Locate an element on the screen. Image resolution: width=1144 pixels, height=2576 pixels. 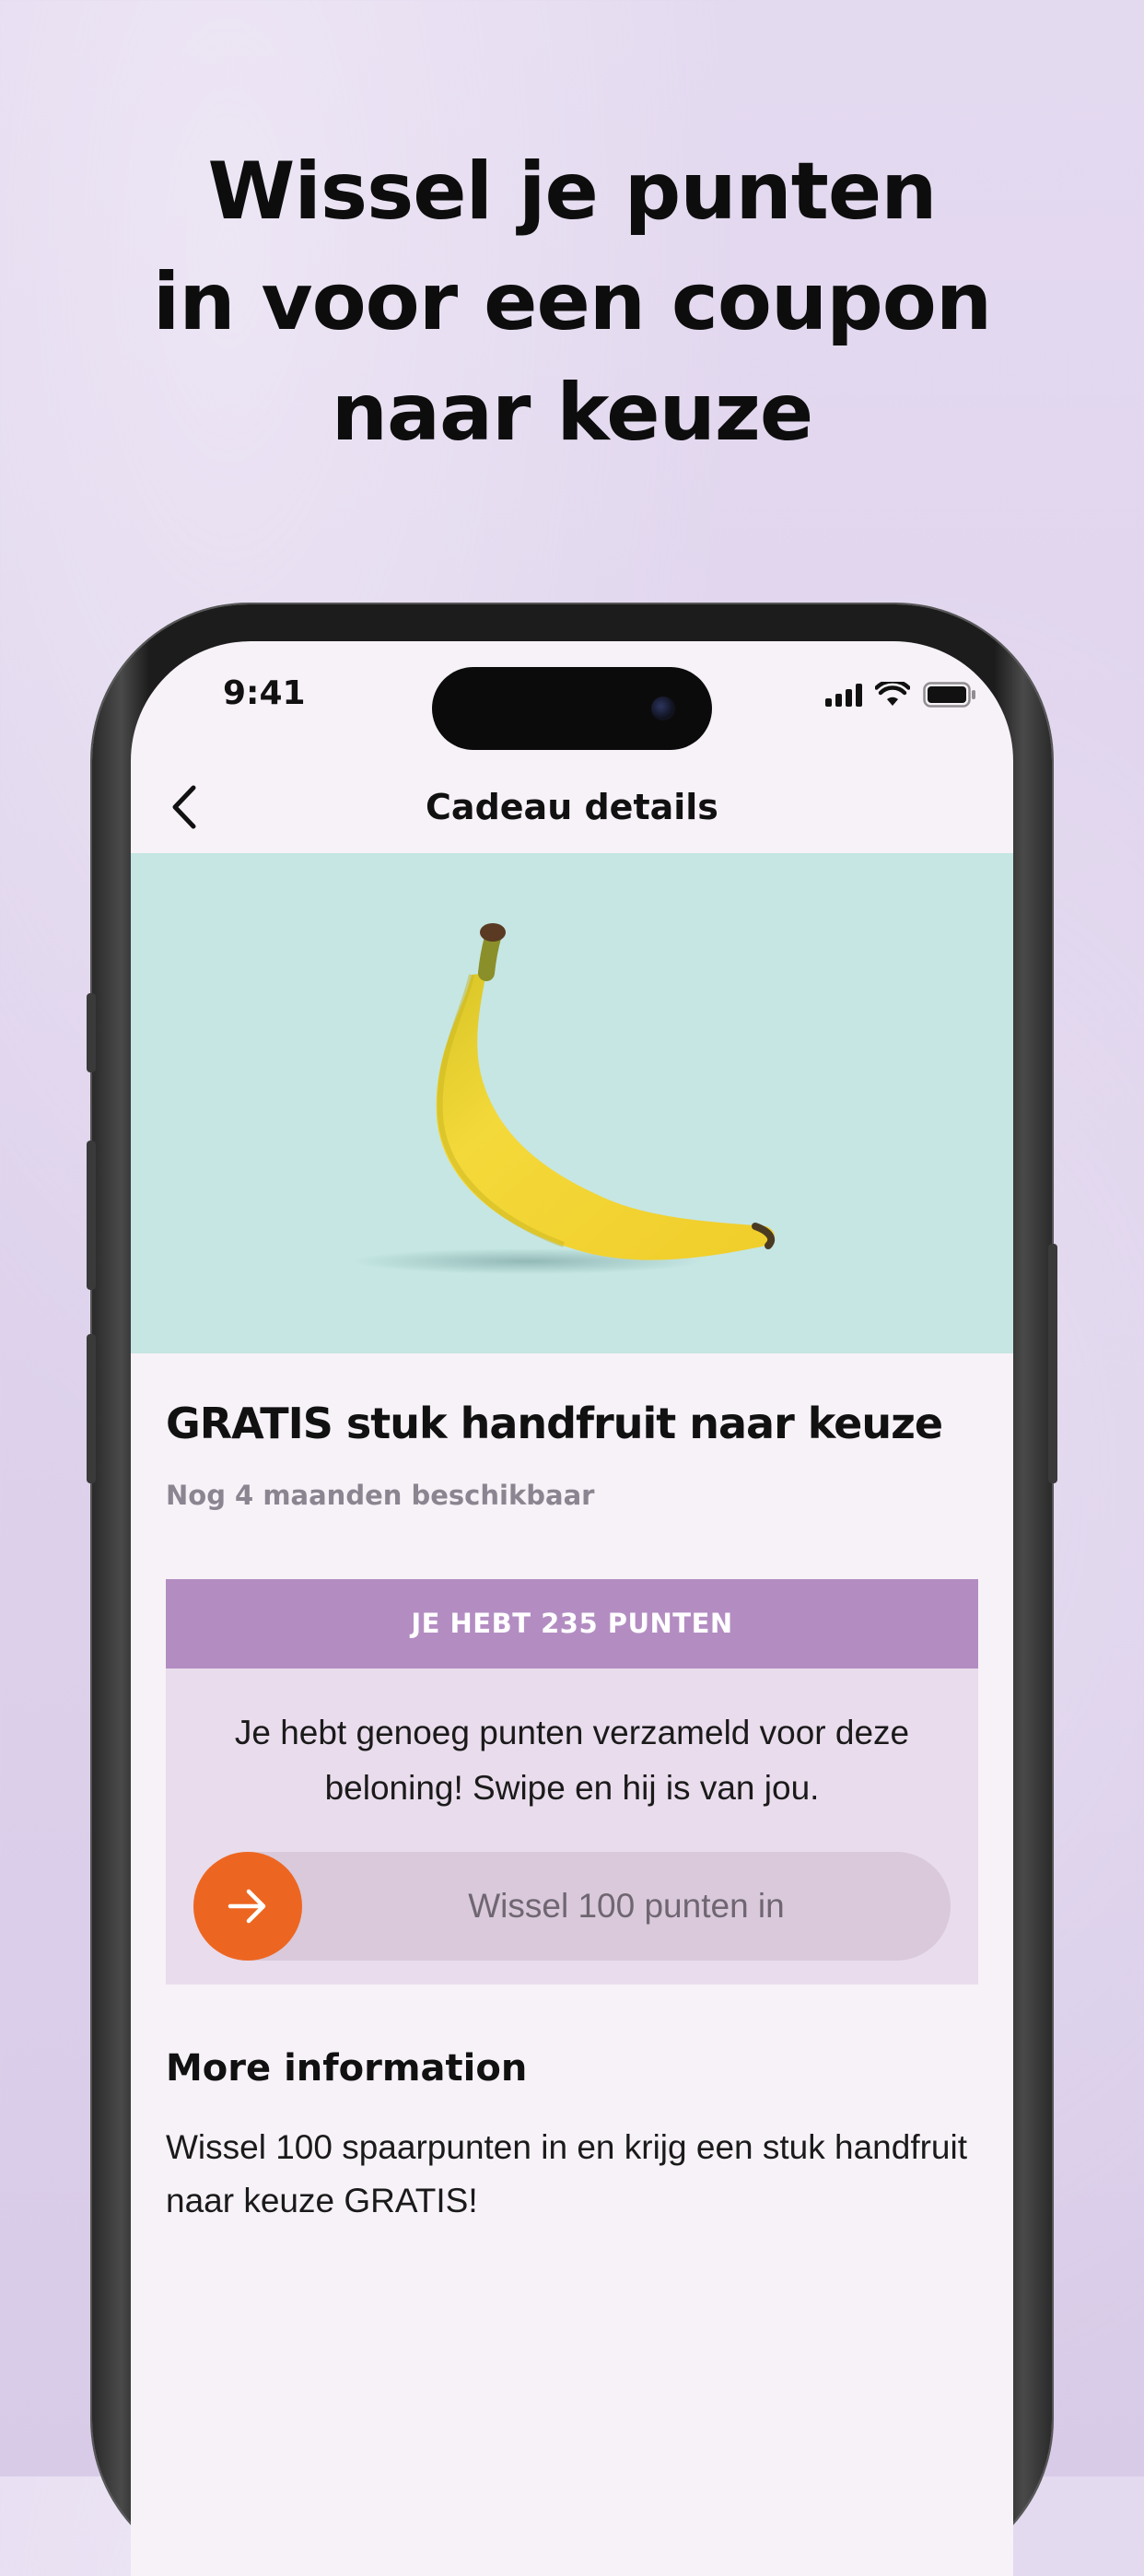
back-button is located at coordinates (186, 807).